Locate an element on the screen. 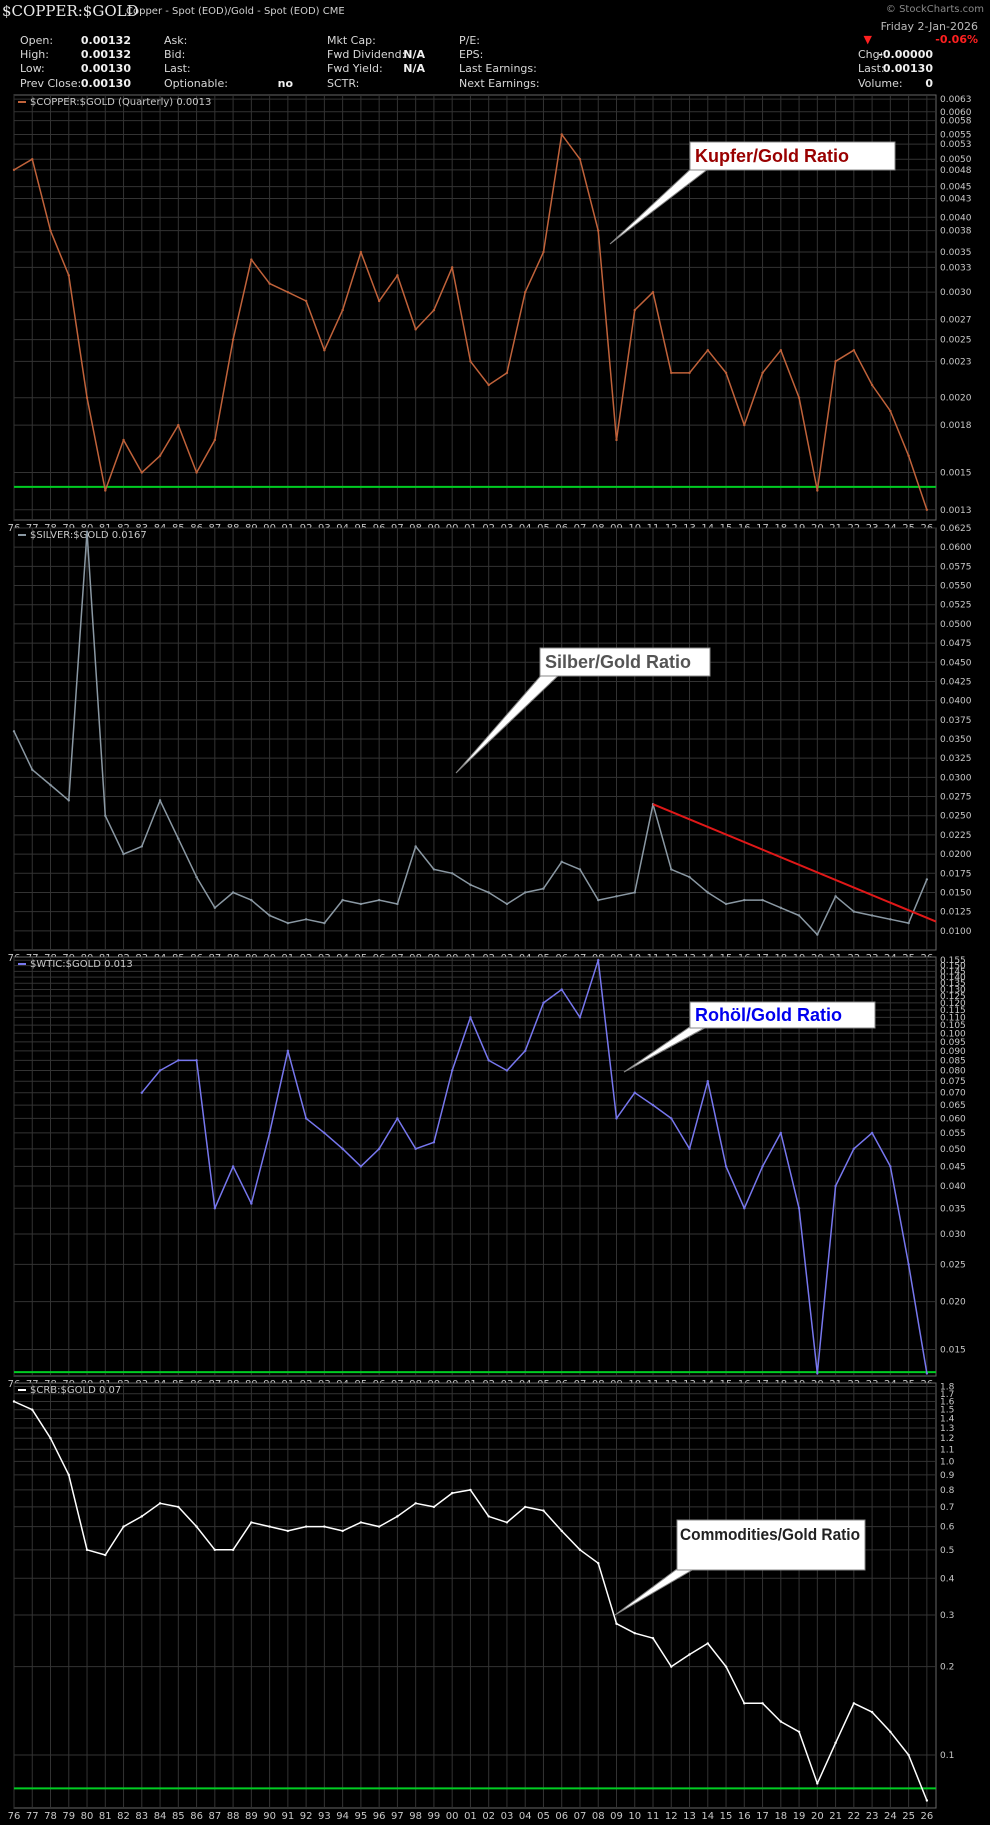 The height and width of the screenshot is (1825, 990). callout-label: Rohöl/Gold Ratio is located at coordinates (768, 1015).